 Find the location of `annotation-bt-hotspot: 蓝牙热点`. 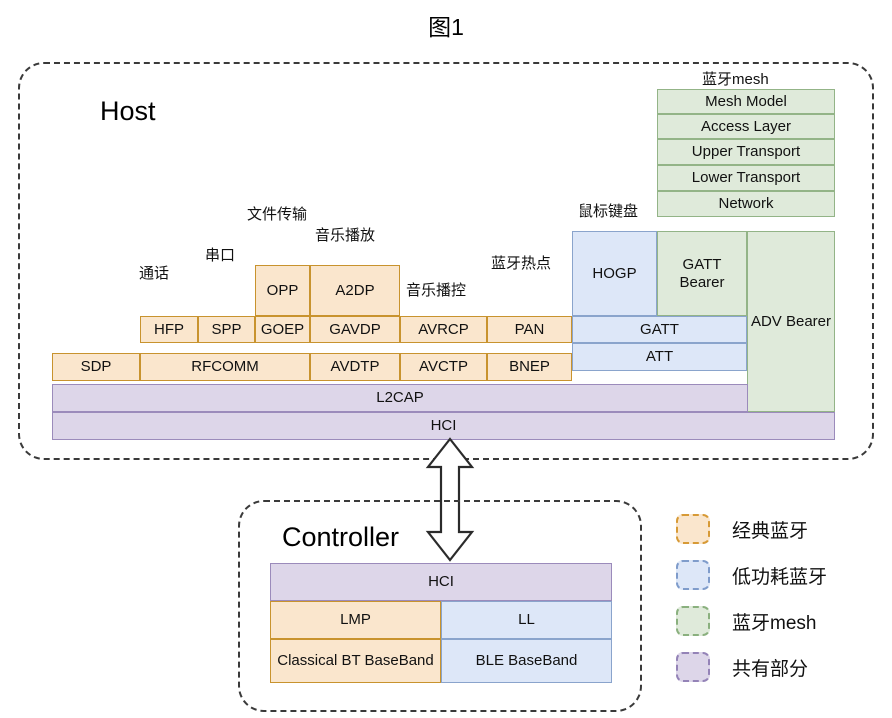

annotation-bt-hotspot: 蓝牙热点 is located at coordinates (521, 263).